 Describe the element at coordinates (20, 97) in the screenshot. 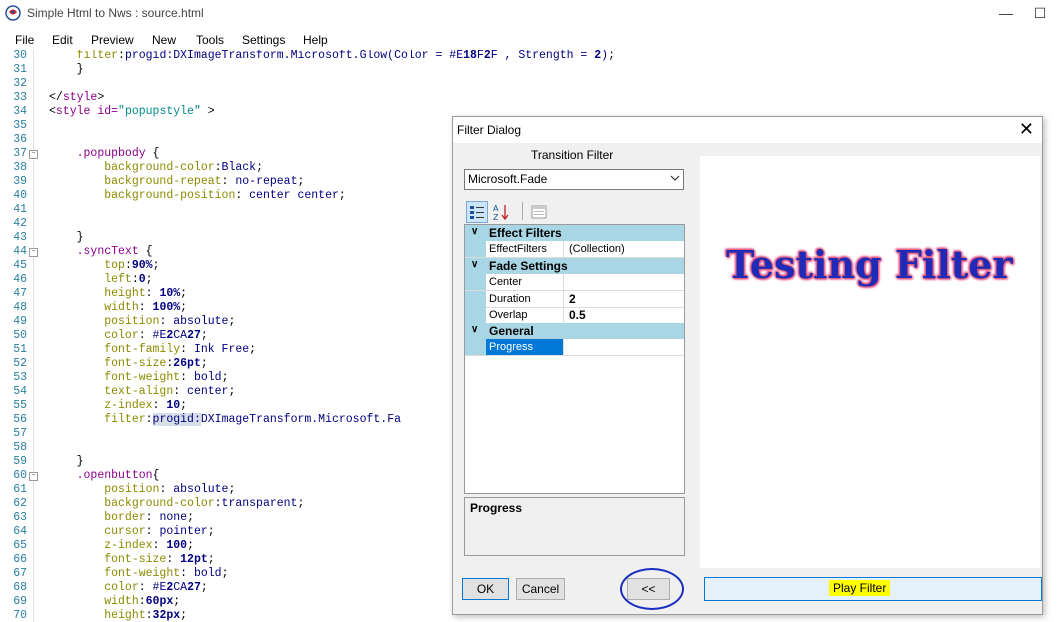

I see `line-number: 33` at that location.